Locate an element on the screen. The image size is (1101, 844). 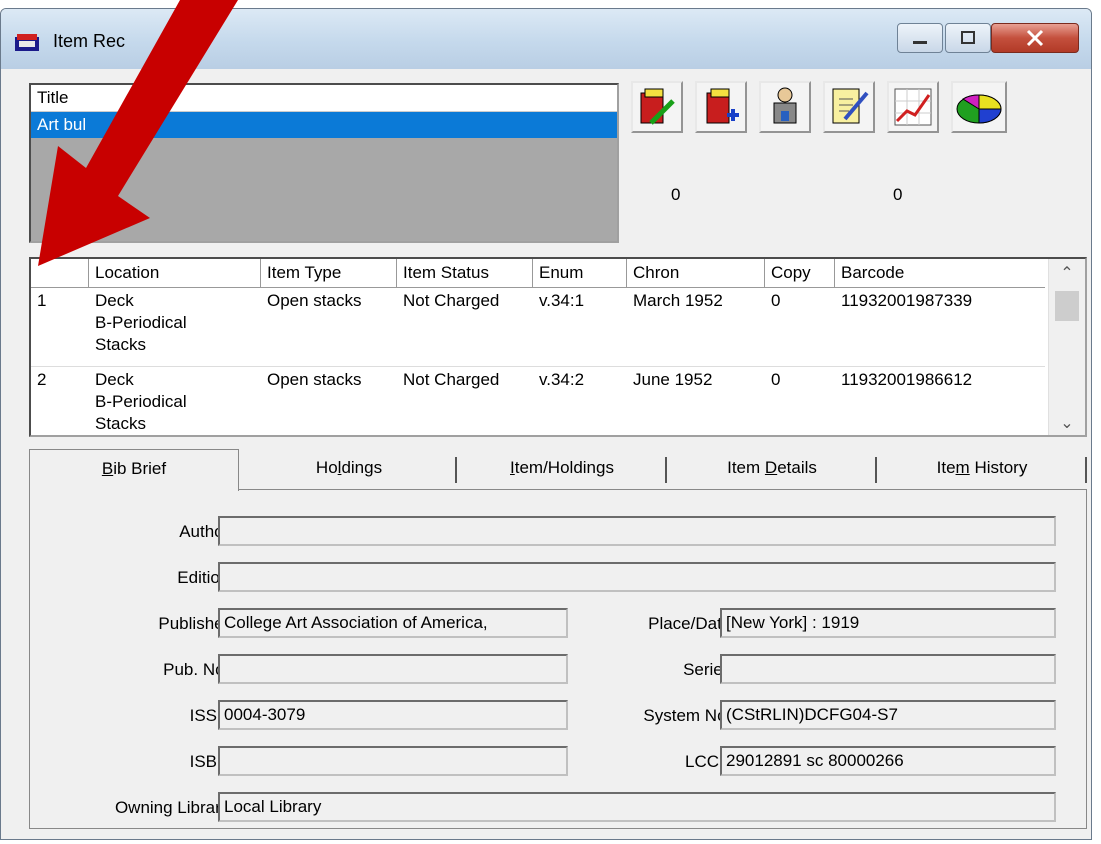
cell-barcode: 11932001987339 is located at coordinates (907, 300).